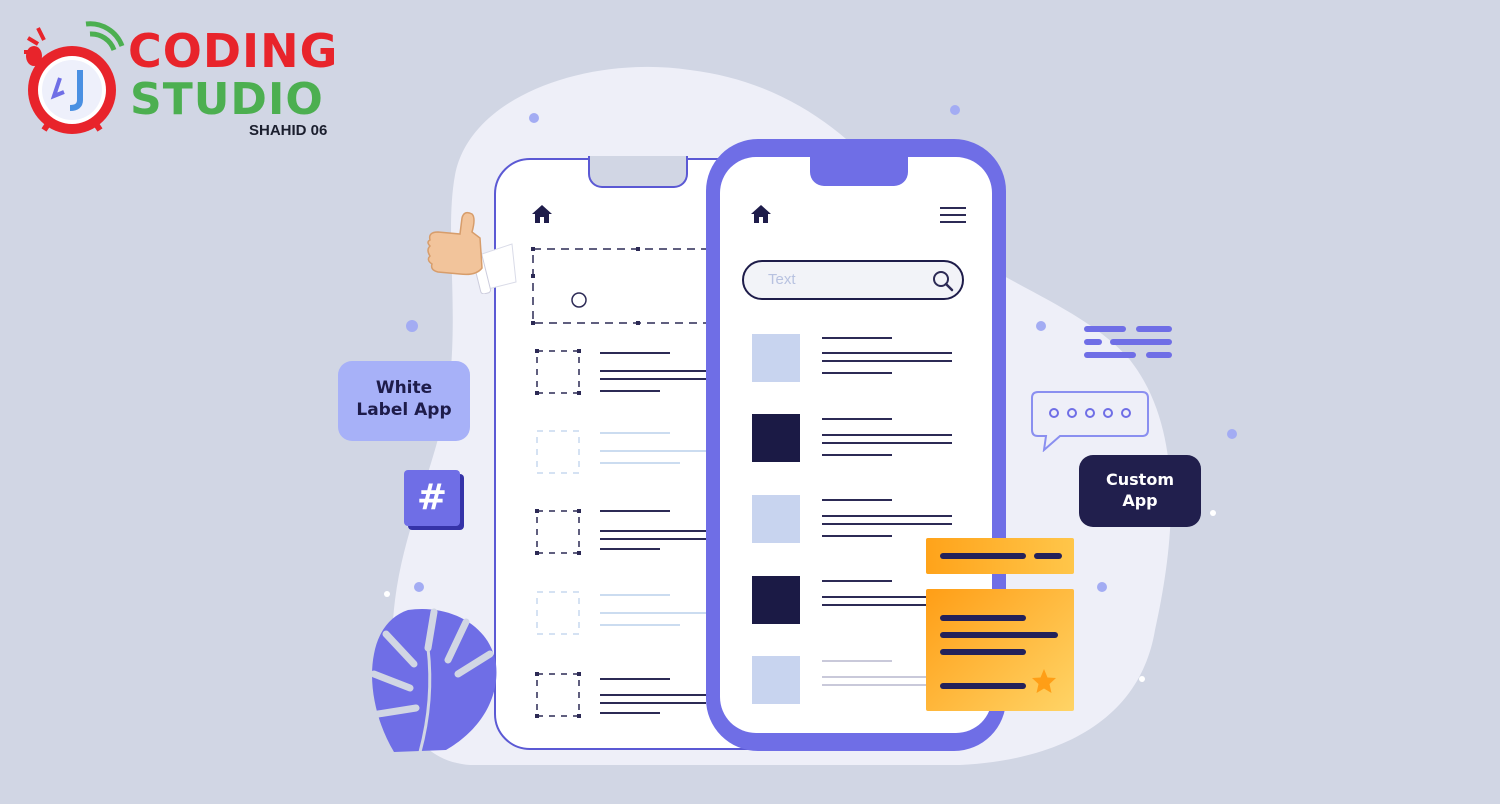  What do you see at coordinates (404, 410) in the screenshot?
I see `badge-line: Label App` at bounding box center [404, 410].